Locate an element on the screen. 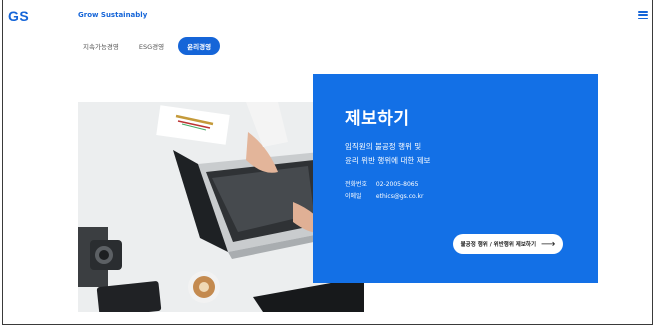 The image size is (657, 327). contact-info: 전화번호 02-2005-8065 이메일 ethics@gs.co.kr is located at coordinates (384, 191).